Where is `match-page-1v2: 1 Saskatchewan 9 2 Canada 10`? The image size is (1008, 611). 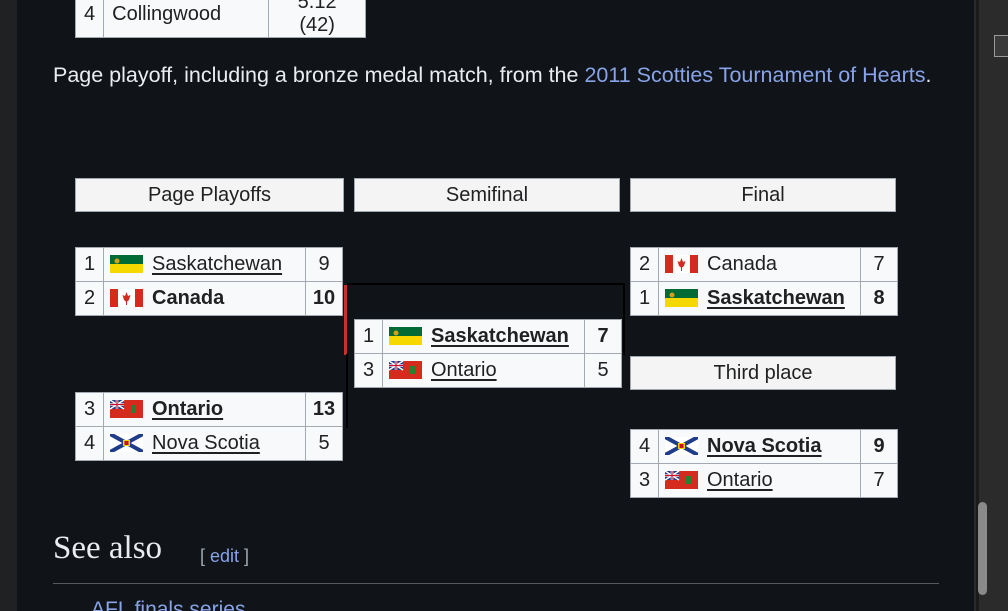
match-page-1v2: 1 Saskatchewan 9 2 Canada 10 is located at coordinates (209, 281).